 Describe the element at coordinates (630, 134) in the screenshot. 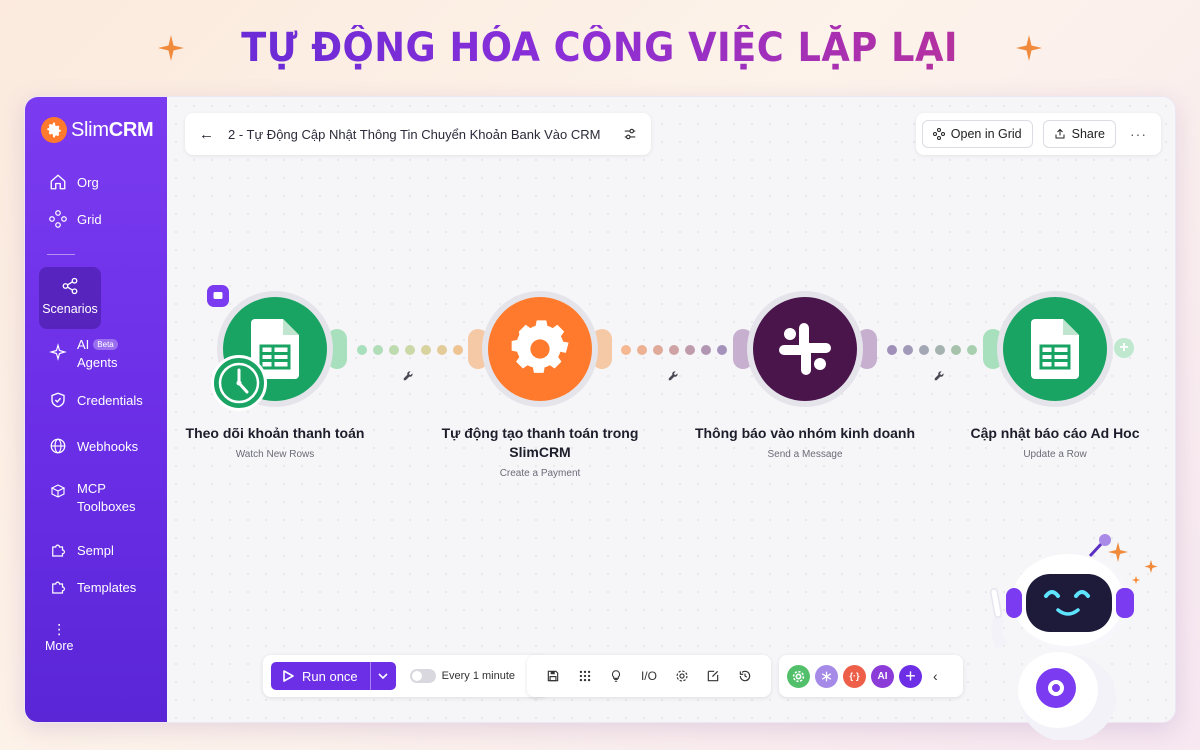

I see `sliders-icon` at that location.